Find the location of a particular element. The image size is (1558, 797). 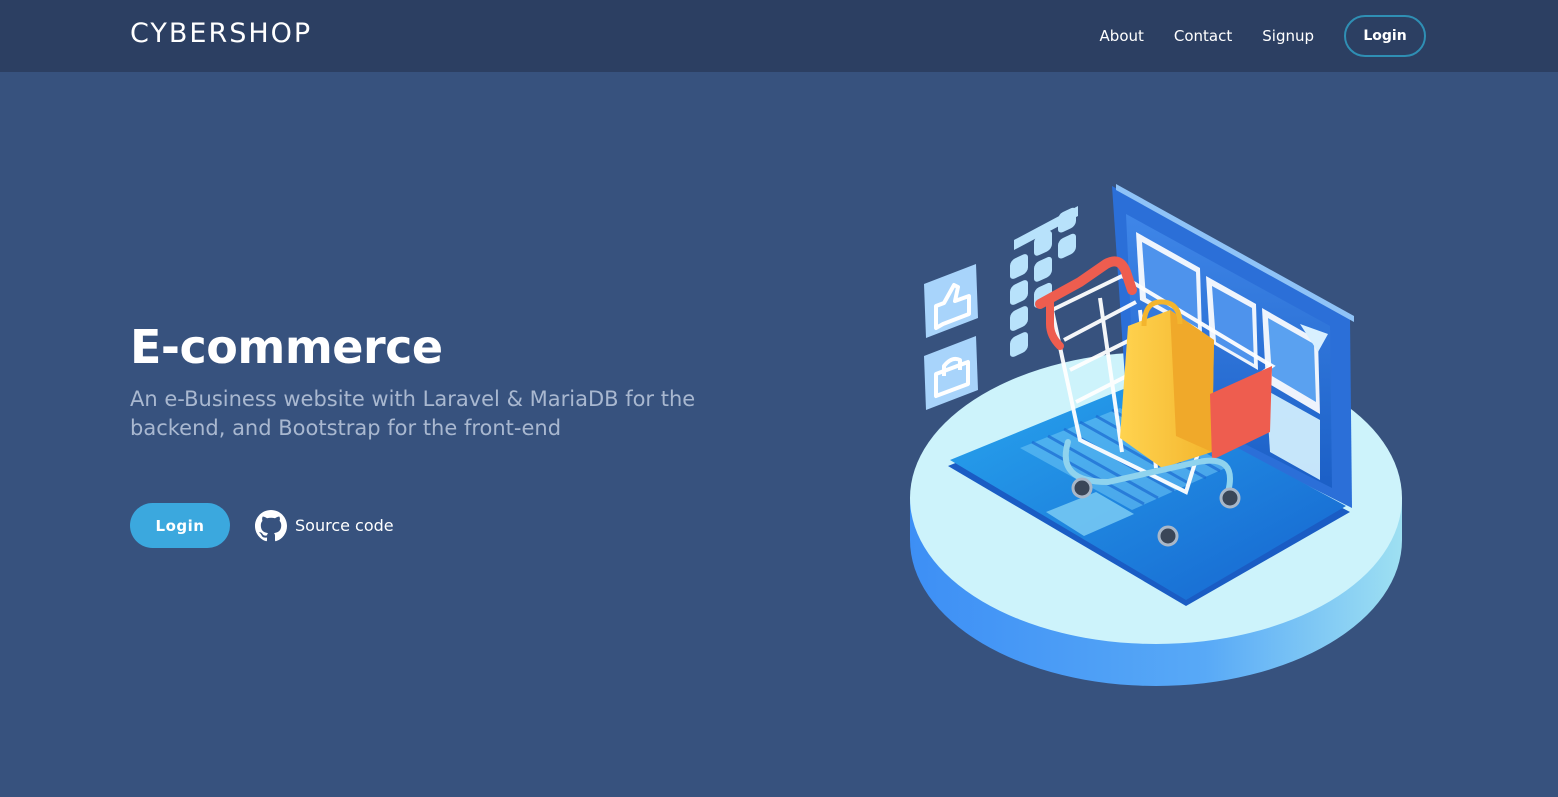

nav-link-about: About is located at coordinates (1122, 36).